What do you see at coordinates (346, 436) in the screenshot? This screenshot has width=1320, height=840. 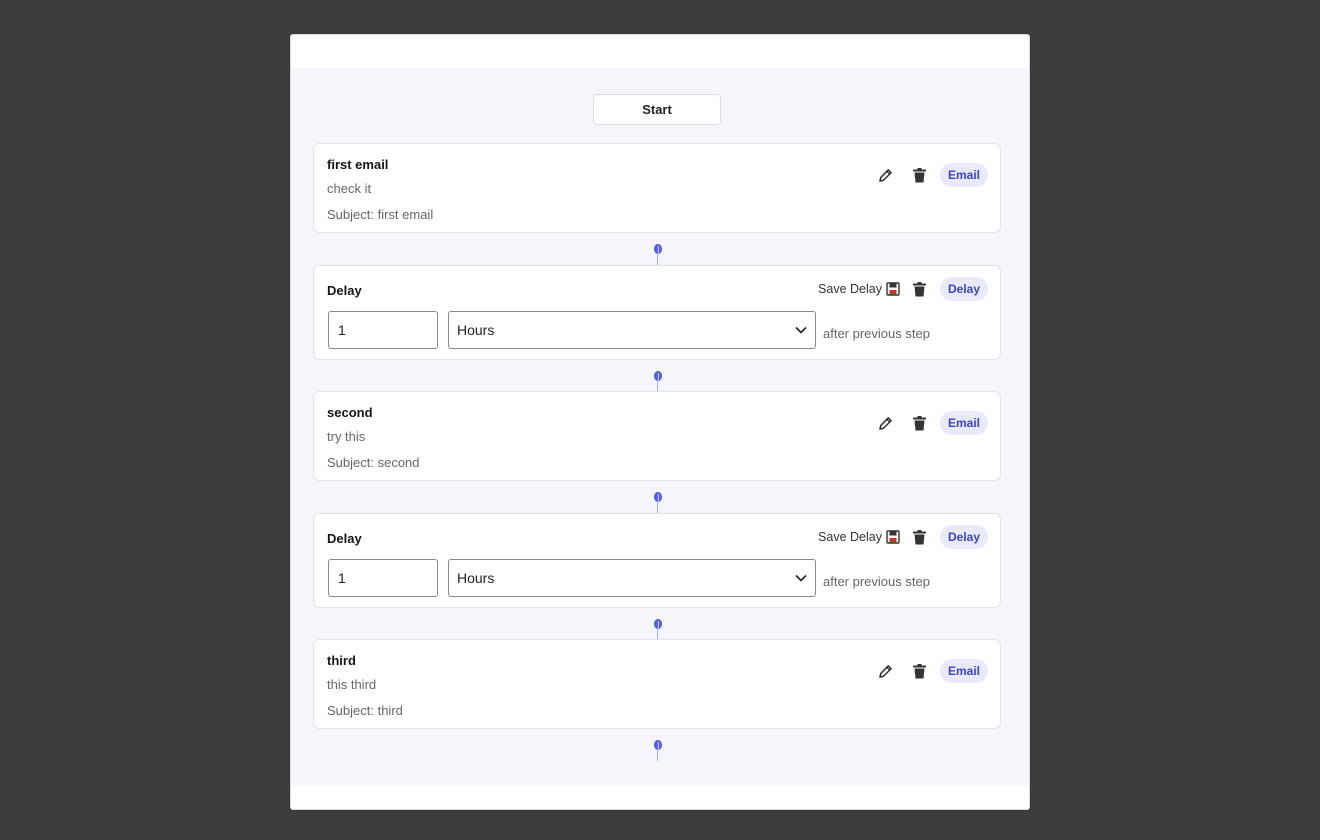 I see `step-body: try this` at bounding box center [346, 436].